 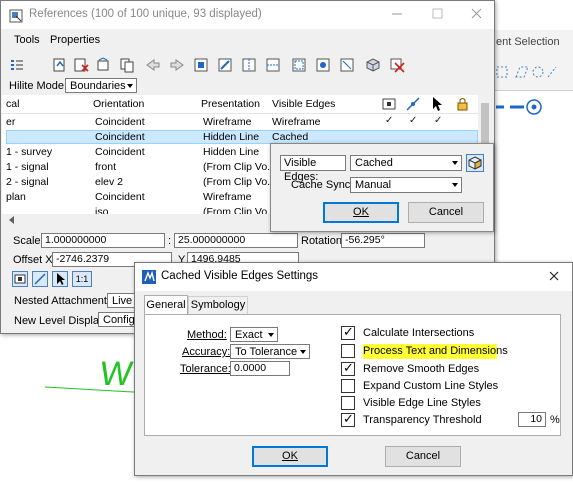 I want to click on minimize-button, so click(x=397, y=14).